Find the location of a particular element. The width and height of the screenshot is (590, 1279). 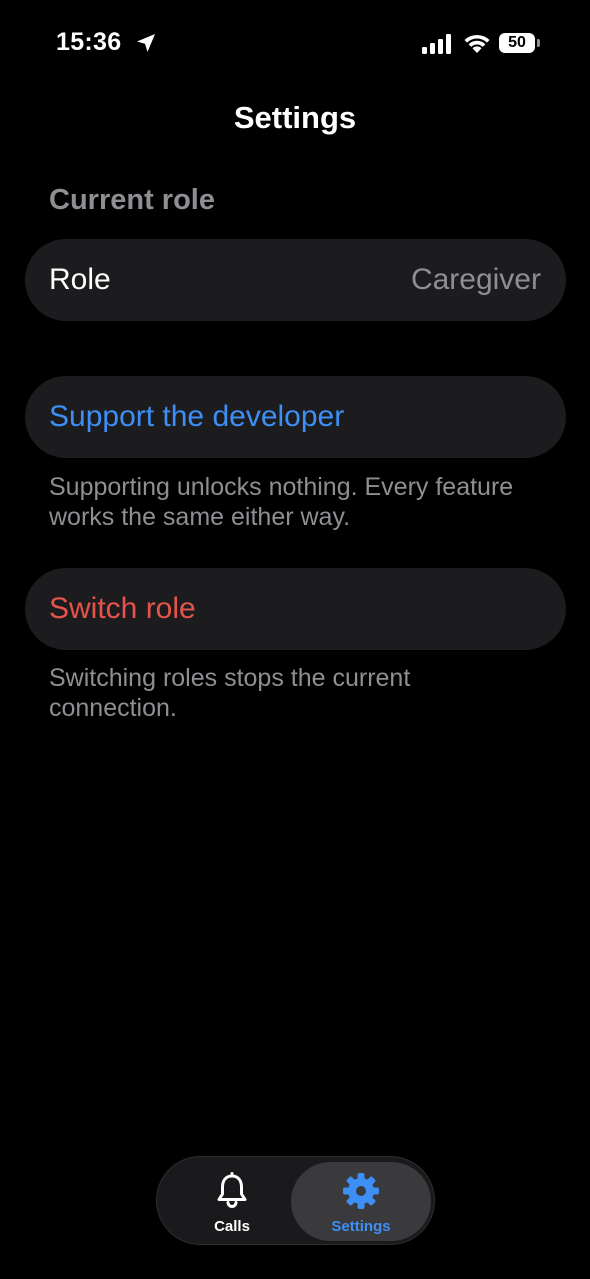

gear-icon is located at coordinates (361, 1191).